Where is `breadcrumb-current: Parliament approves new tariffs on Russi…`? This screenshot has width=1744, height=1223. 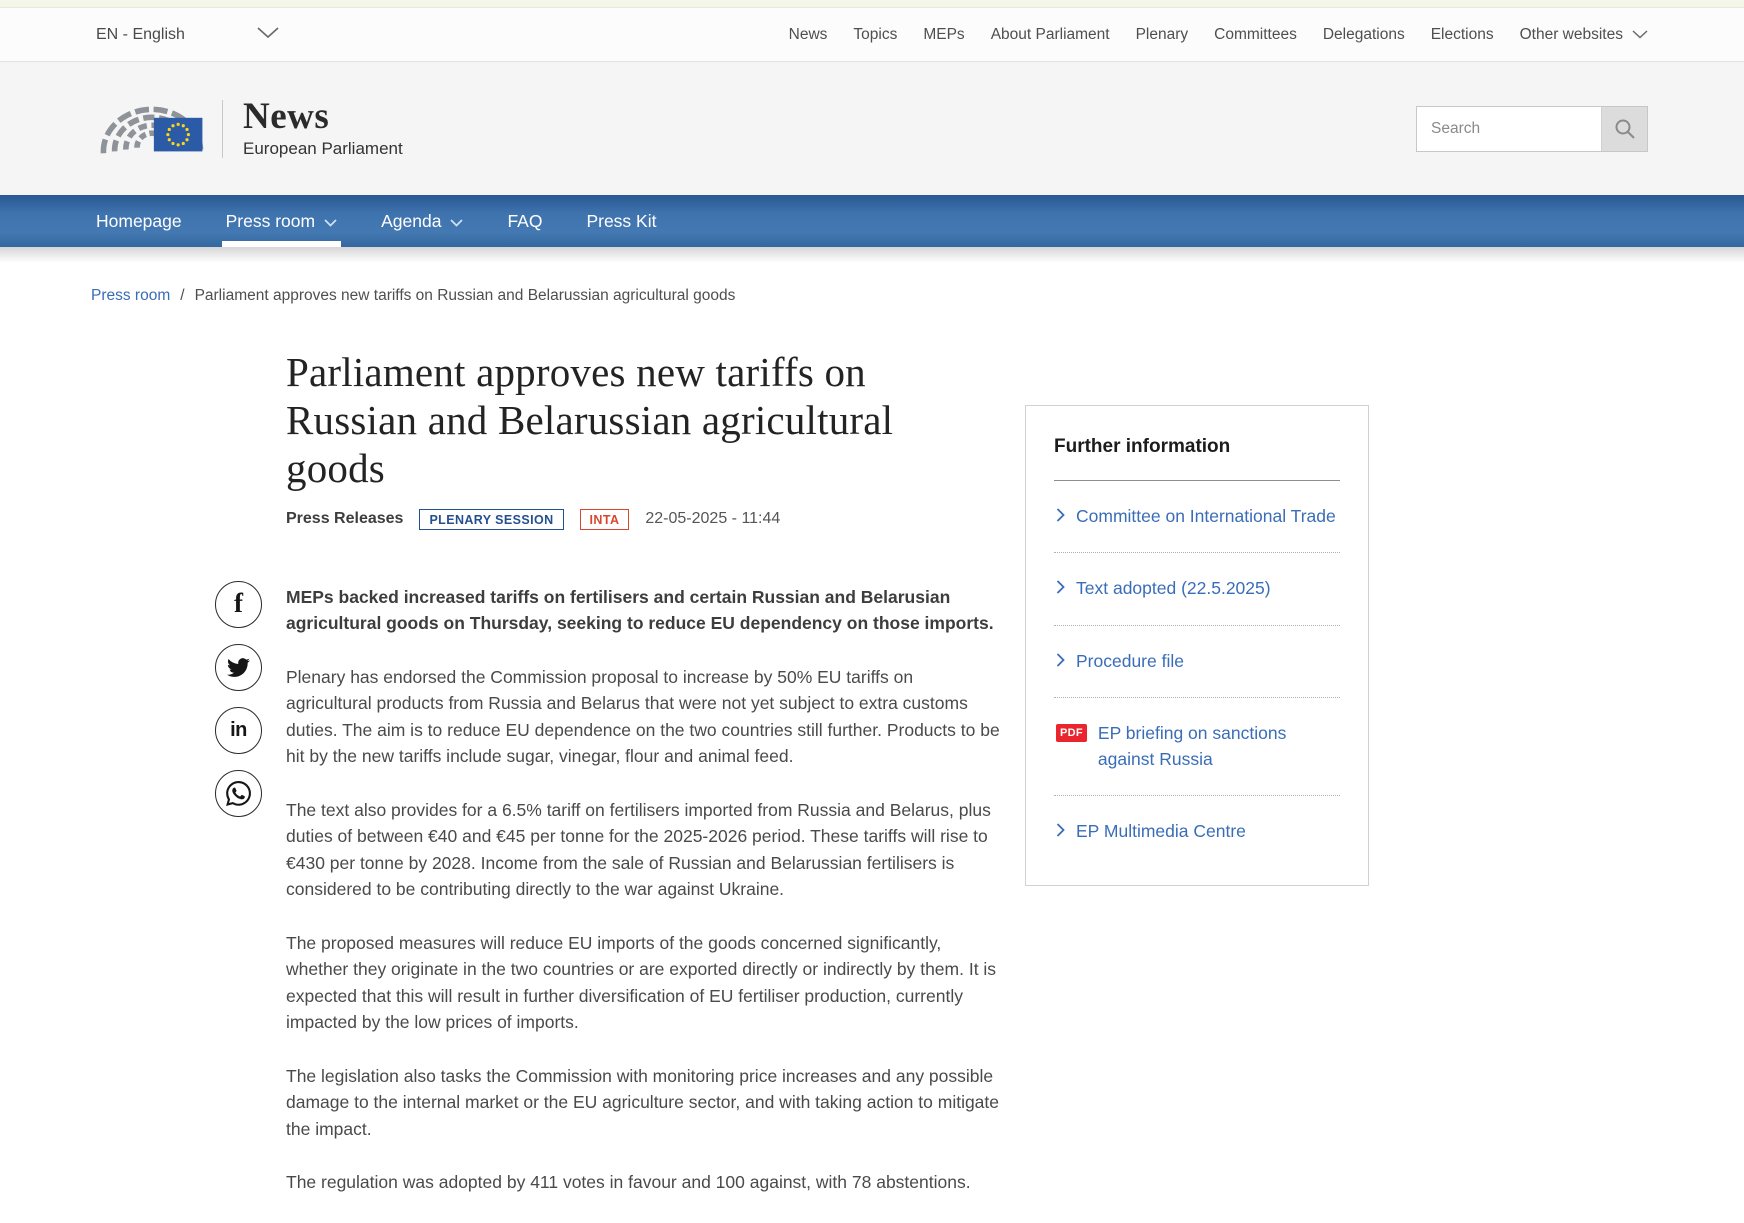 breadcrumb-current: Parliament approves new tariffs on Russi… is located at coordinates (465, 295).